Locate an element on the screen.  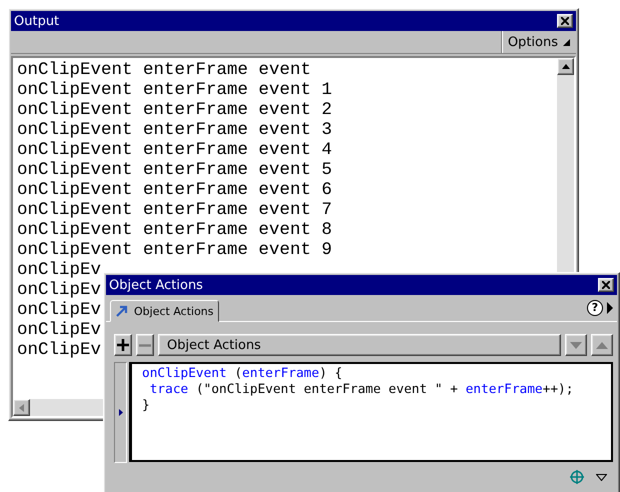
output-line: onClipEvent enterFrame event 1 is located at coordinates (174, 90).